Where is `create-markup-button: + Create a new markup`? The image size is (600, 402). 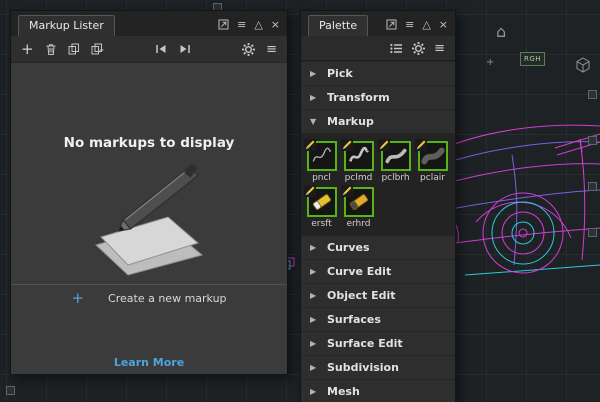
create-markup-button: + Create a new markup is located at coordinates (149, 297).